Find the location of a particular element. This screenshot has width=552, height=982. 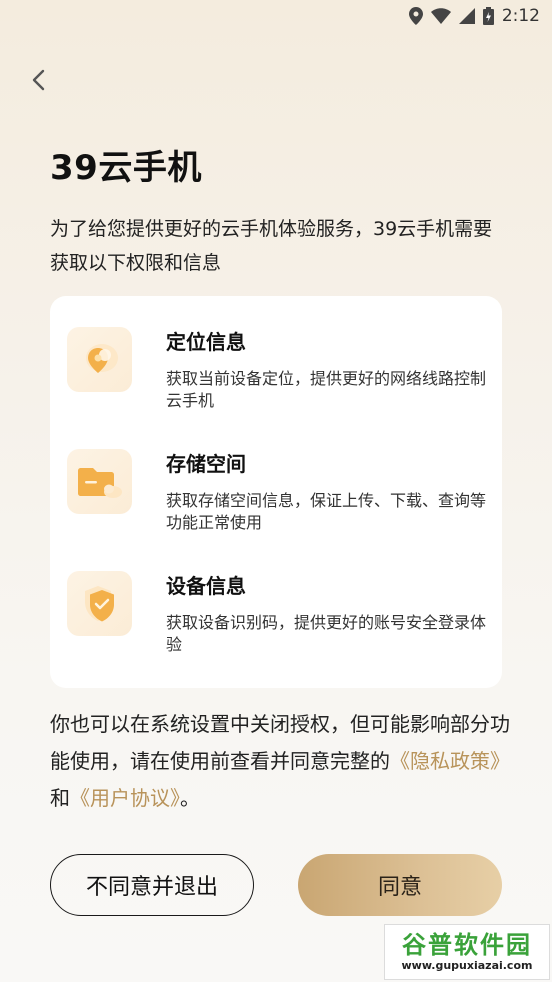

notice-conjunction: 和 is located at coordinates (60, 798).